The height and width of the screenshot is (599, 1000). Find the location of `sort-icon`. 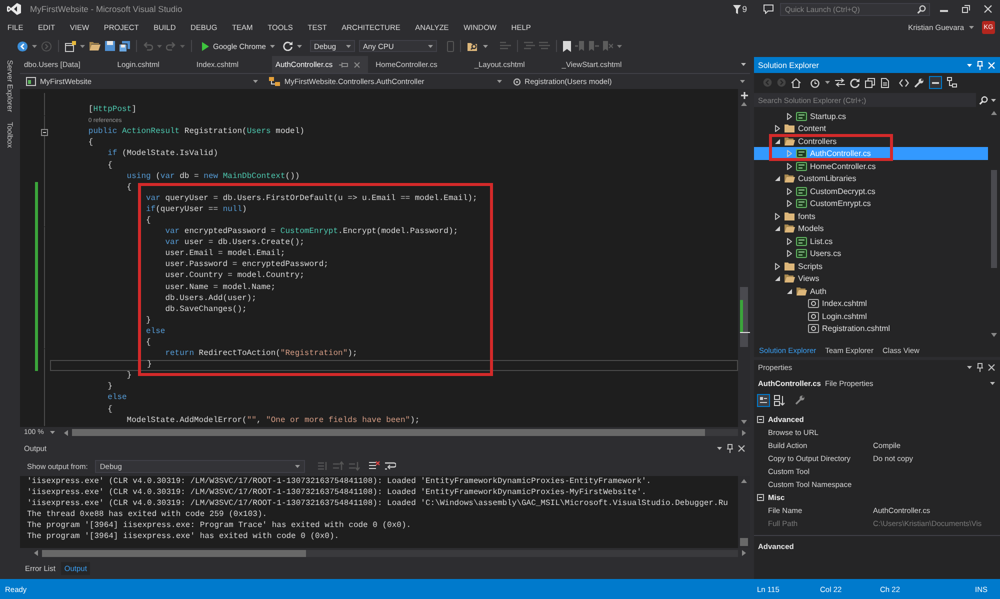

sort-icon is located at coordinates (779, 400).